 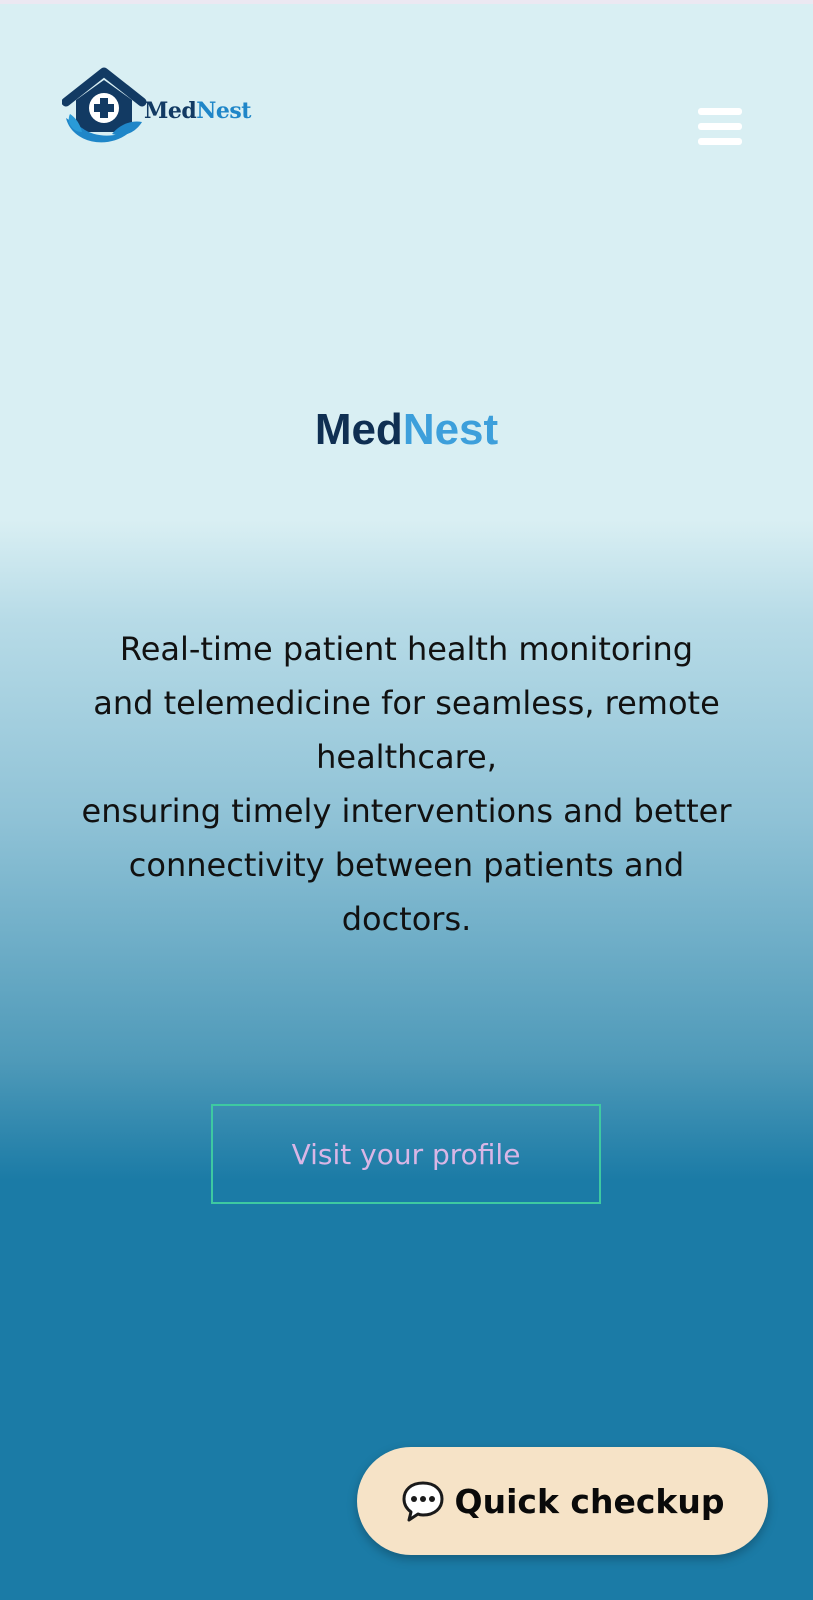 What do you see at coordinates (406, 703) in the screenshot?
I see `tagline-line: and telemedicine for seamless, remote` at bounding box center [406, 703].